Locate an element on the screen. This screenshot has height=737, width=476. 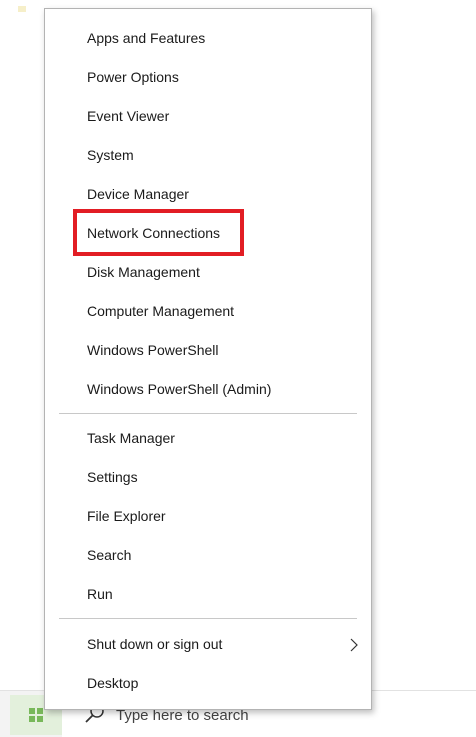
menu-item-windows-powershell-admin: Windows PowerShell (Admin) is located at coordinates (208, 390).